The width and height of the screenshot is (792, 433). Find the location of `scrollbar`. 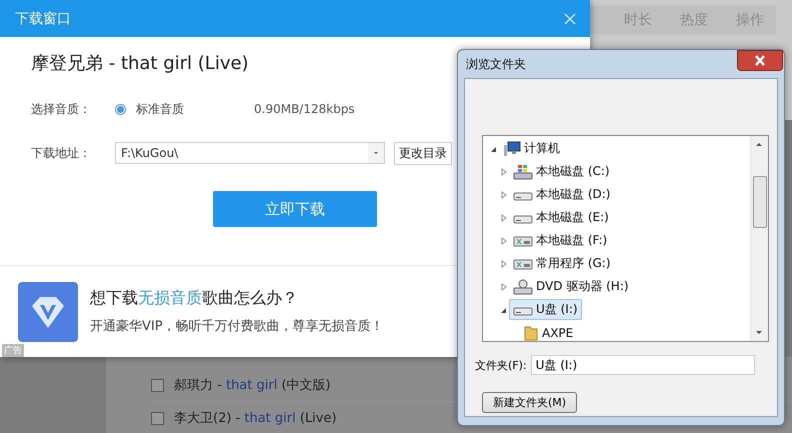

scrollbar is located at coordinates (759, 238).